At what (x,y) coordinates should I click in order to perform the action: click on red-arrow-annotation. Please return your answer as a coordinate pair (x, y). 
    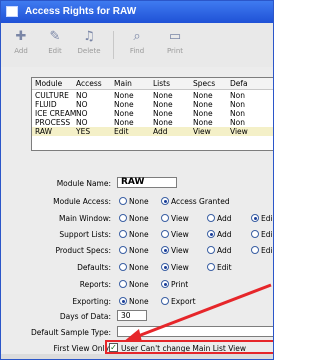
    Looking at the image, I should click on (197, 312).